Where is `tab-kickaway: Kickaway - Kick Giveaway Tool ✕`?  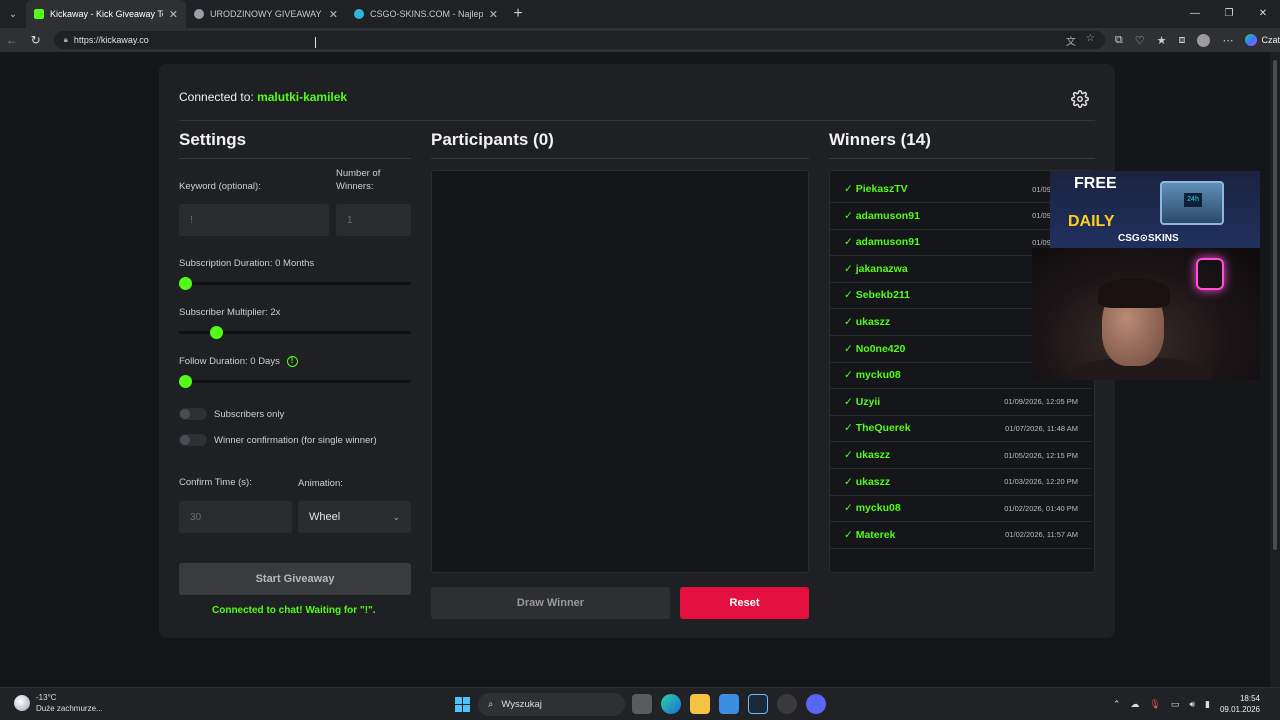 tab-kickaway: Kickaway - Kick Giveaway Tool ✕ is located at coordinates (106, 14).